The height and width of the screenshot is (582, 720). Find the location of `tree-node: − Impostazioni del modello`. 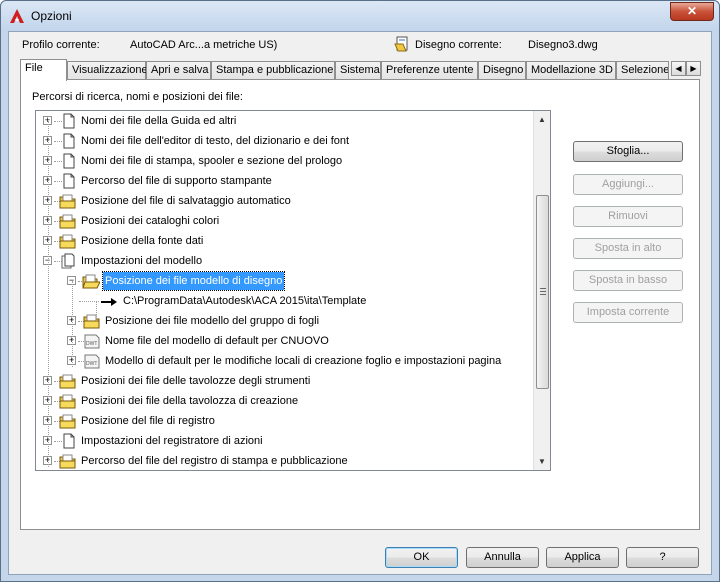

tree-node: − Impostazioni del modello is located at coordinates (284, 261).